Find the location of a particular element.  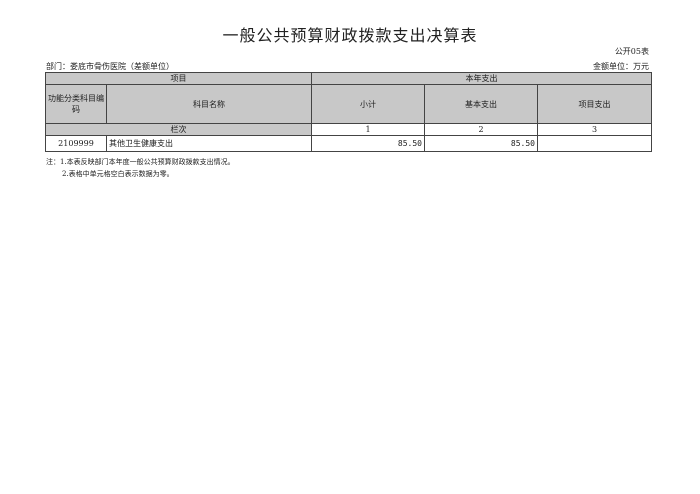

form-code: 公开05表 is located at coordinates (631, 51).